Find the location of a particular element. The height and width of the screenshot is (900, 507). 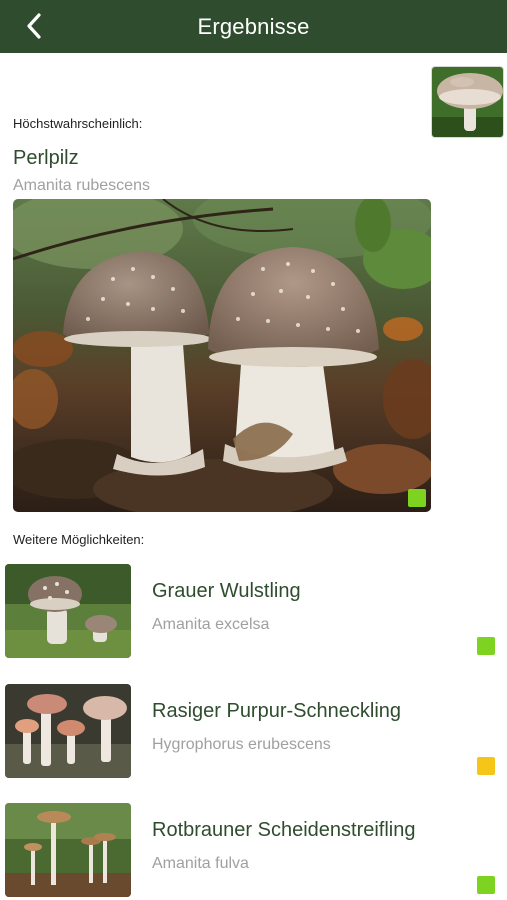

result-latin-name: Amanita excelsa is located at coordinates (211, 624).